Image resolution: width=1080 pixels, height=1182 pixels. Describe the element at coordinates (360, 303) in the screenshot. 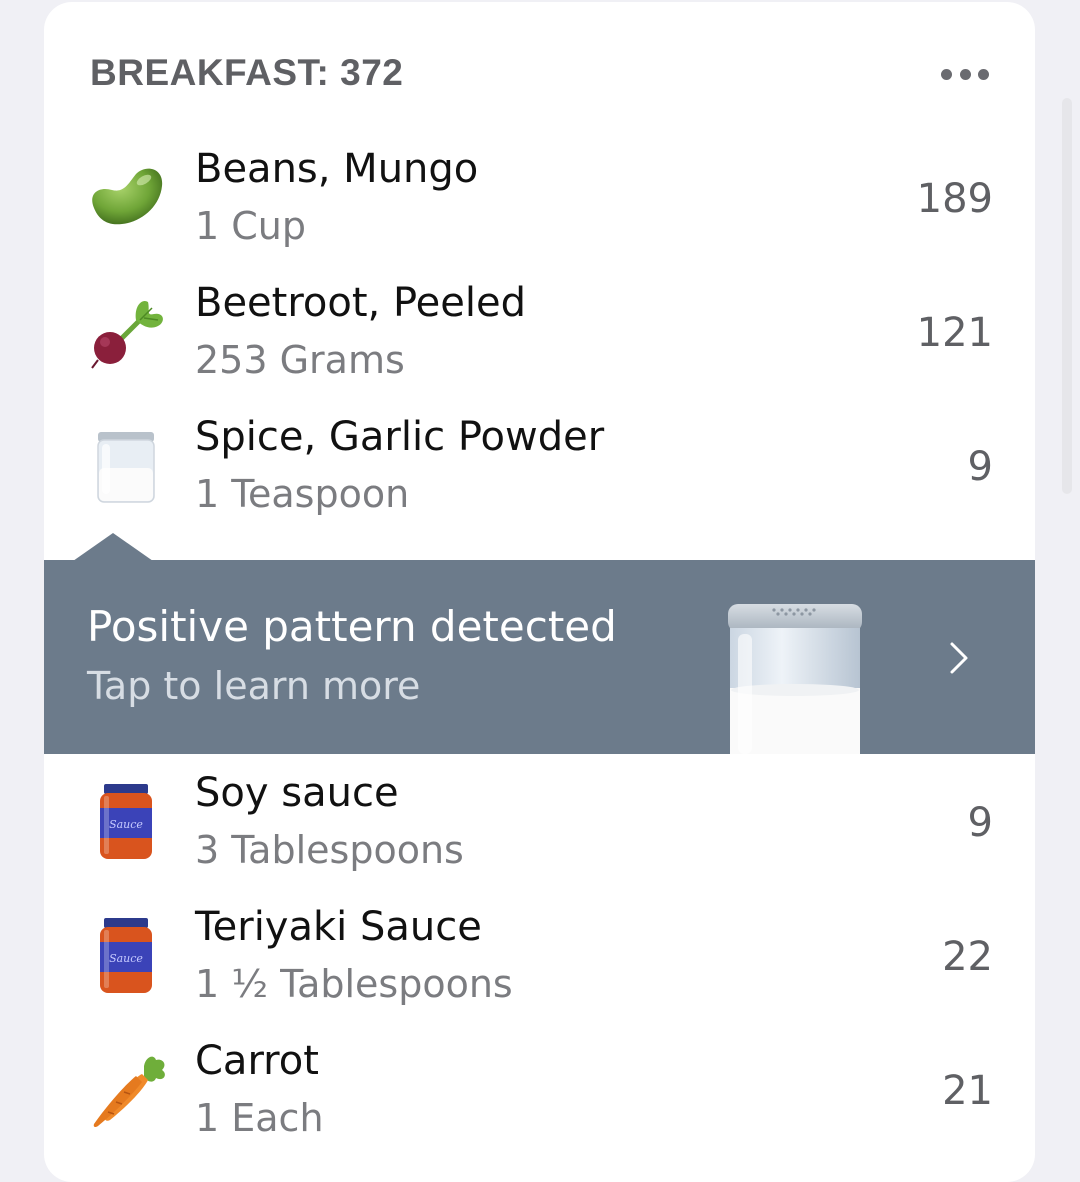

I see `food-name: Beetroot, Peeled` at that location.